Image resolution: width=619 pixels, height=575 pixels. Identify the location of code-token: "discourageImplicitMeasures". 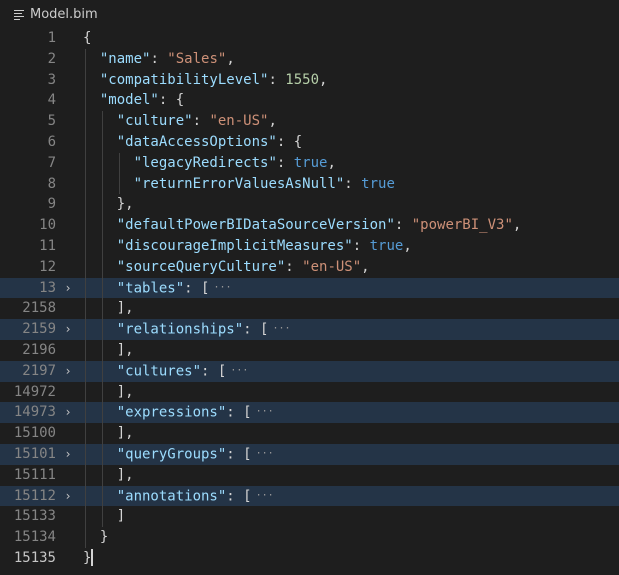
(234, 245).